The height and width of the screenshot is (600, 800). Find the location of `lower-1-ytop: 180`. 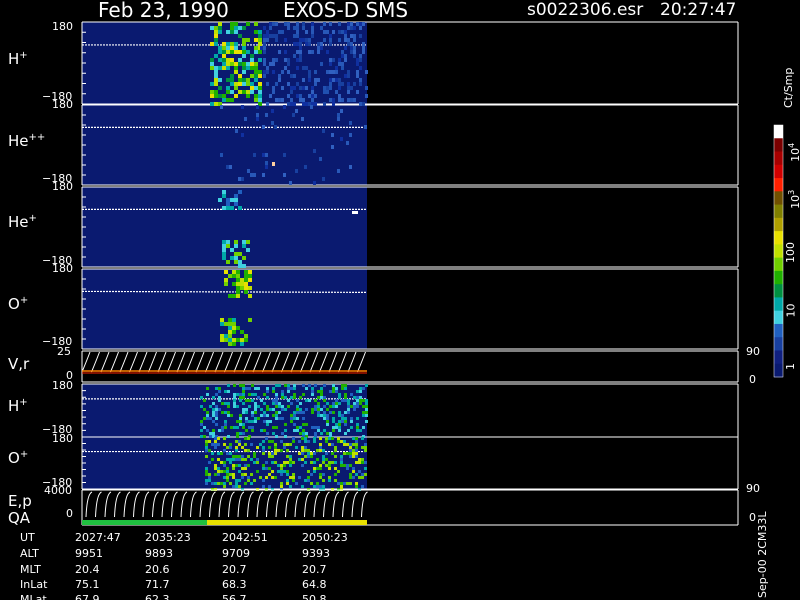

lower-1-ytop: 180 is located at coordinates (62, 438).